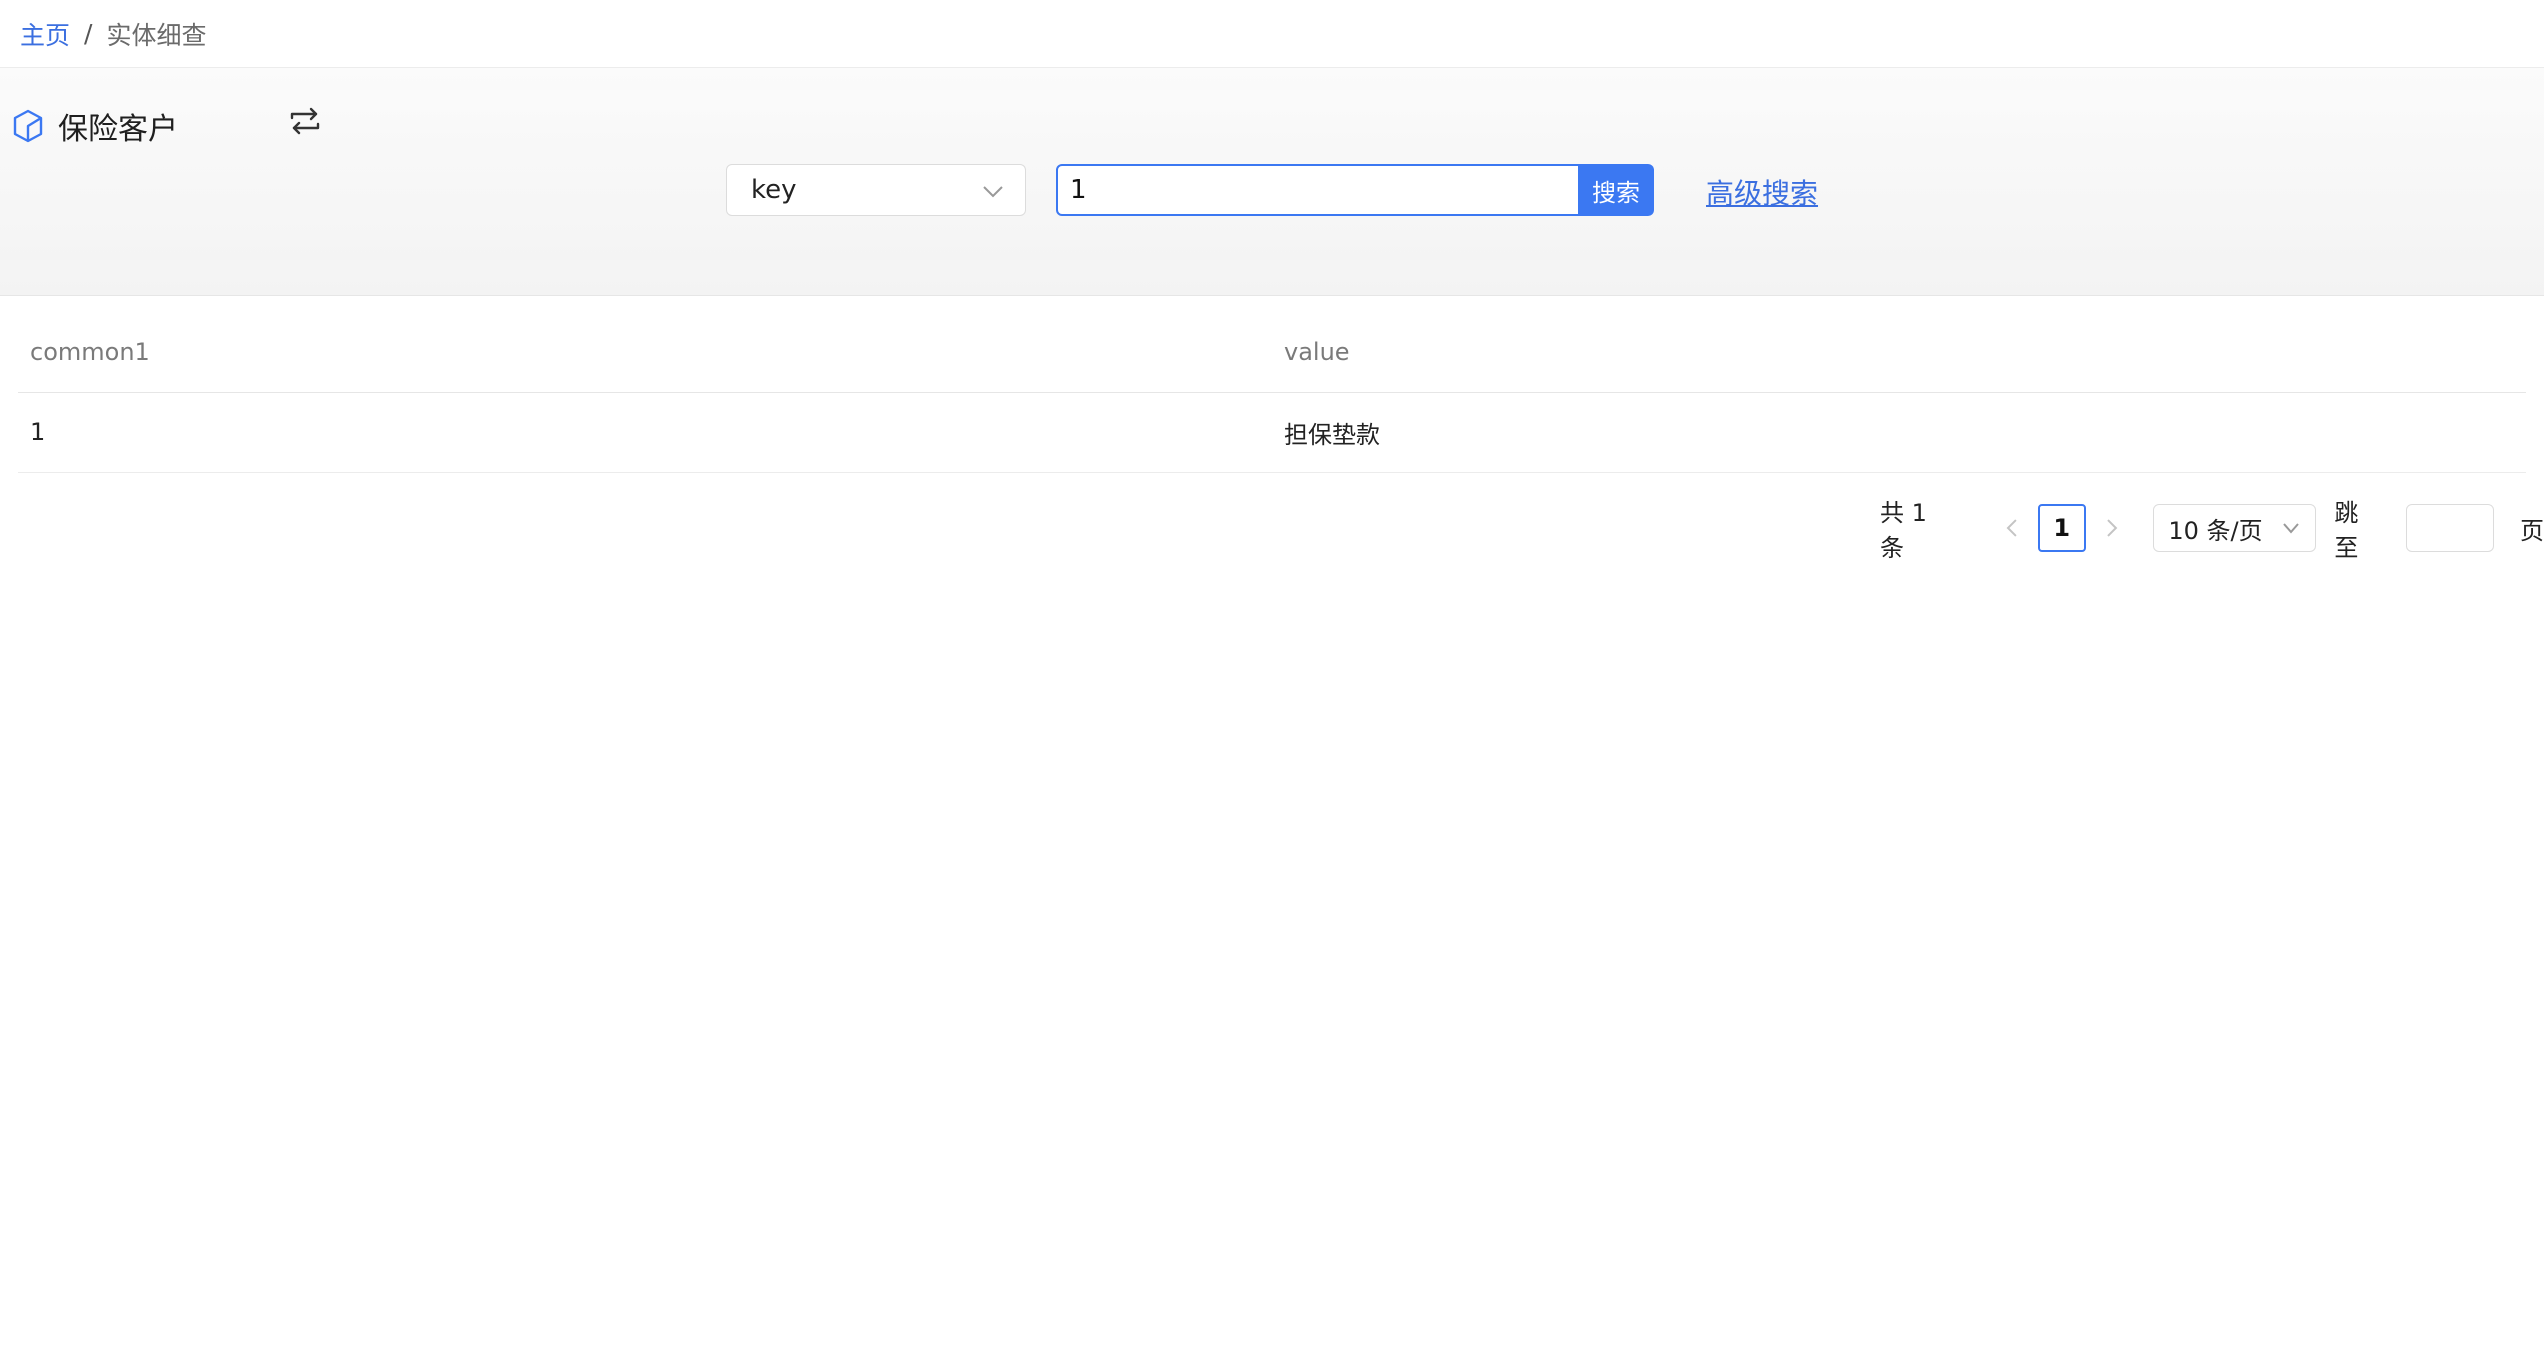 The height and width of the screenshot is (1354, 2544). What do you see at coordinates (645, 352) in the screenshot?
I see `column-header: common1` at bounding box center [645, 352].